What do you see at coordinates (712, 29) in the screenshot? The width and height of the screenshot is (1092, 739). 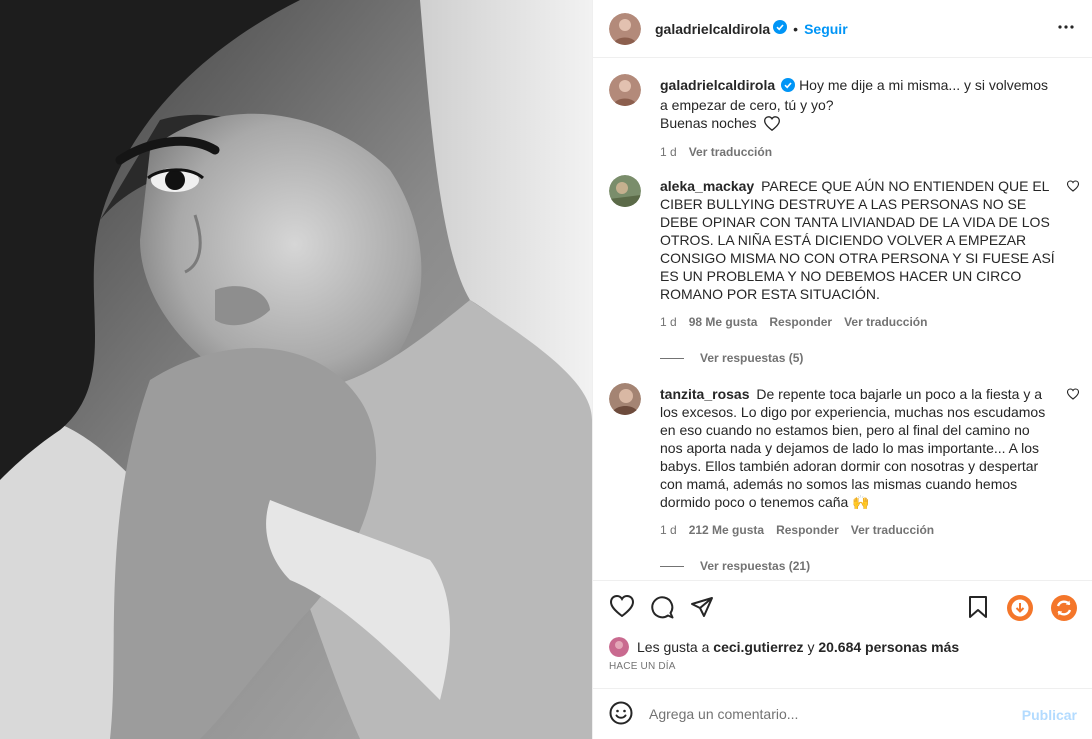 I see `author-username: galadrielcaldirola` at bounding box center [712, 29].